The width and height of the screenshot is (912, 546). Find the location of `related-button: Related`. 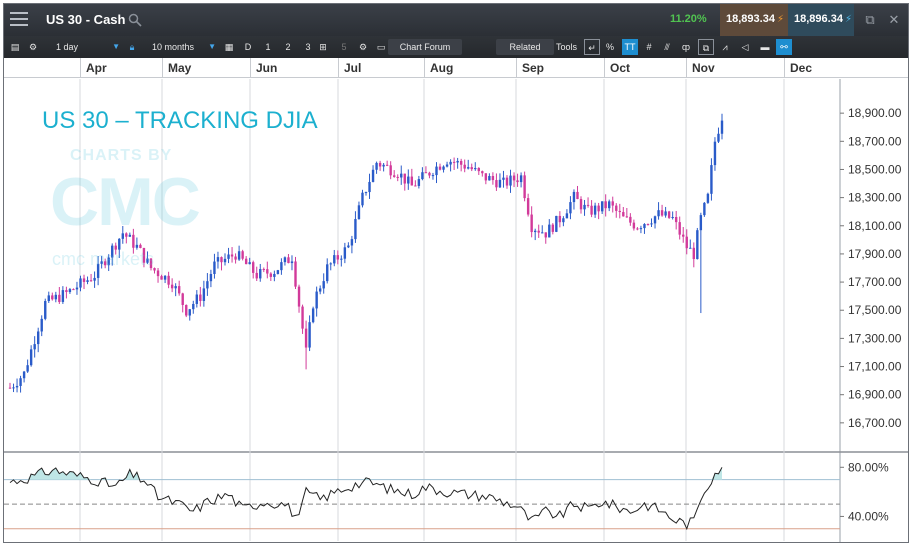

related-button: Related is located at coordinates (525, 47).